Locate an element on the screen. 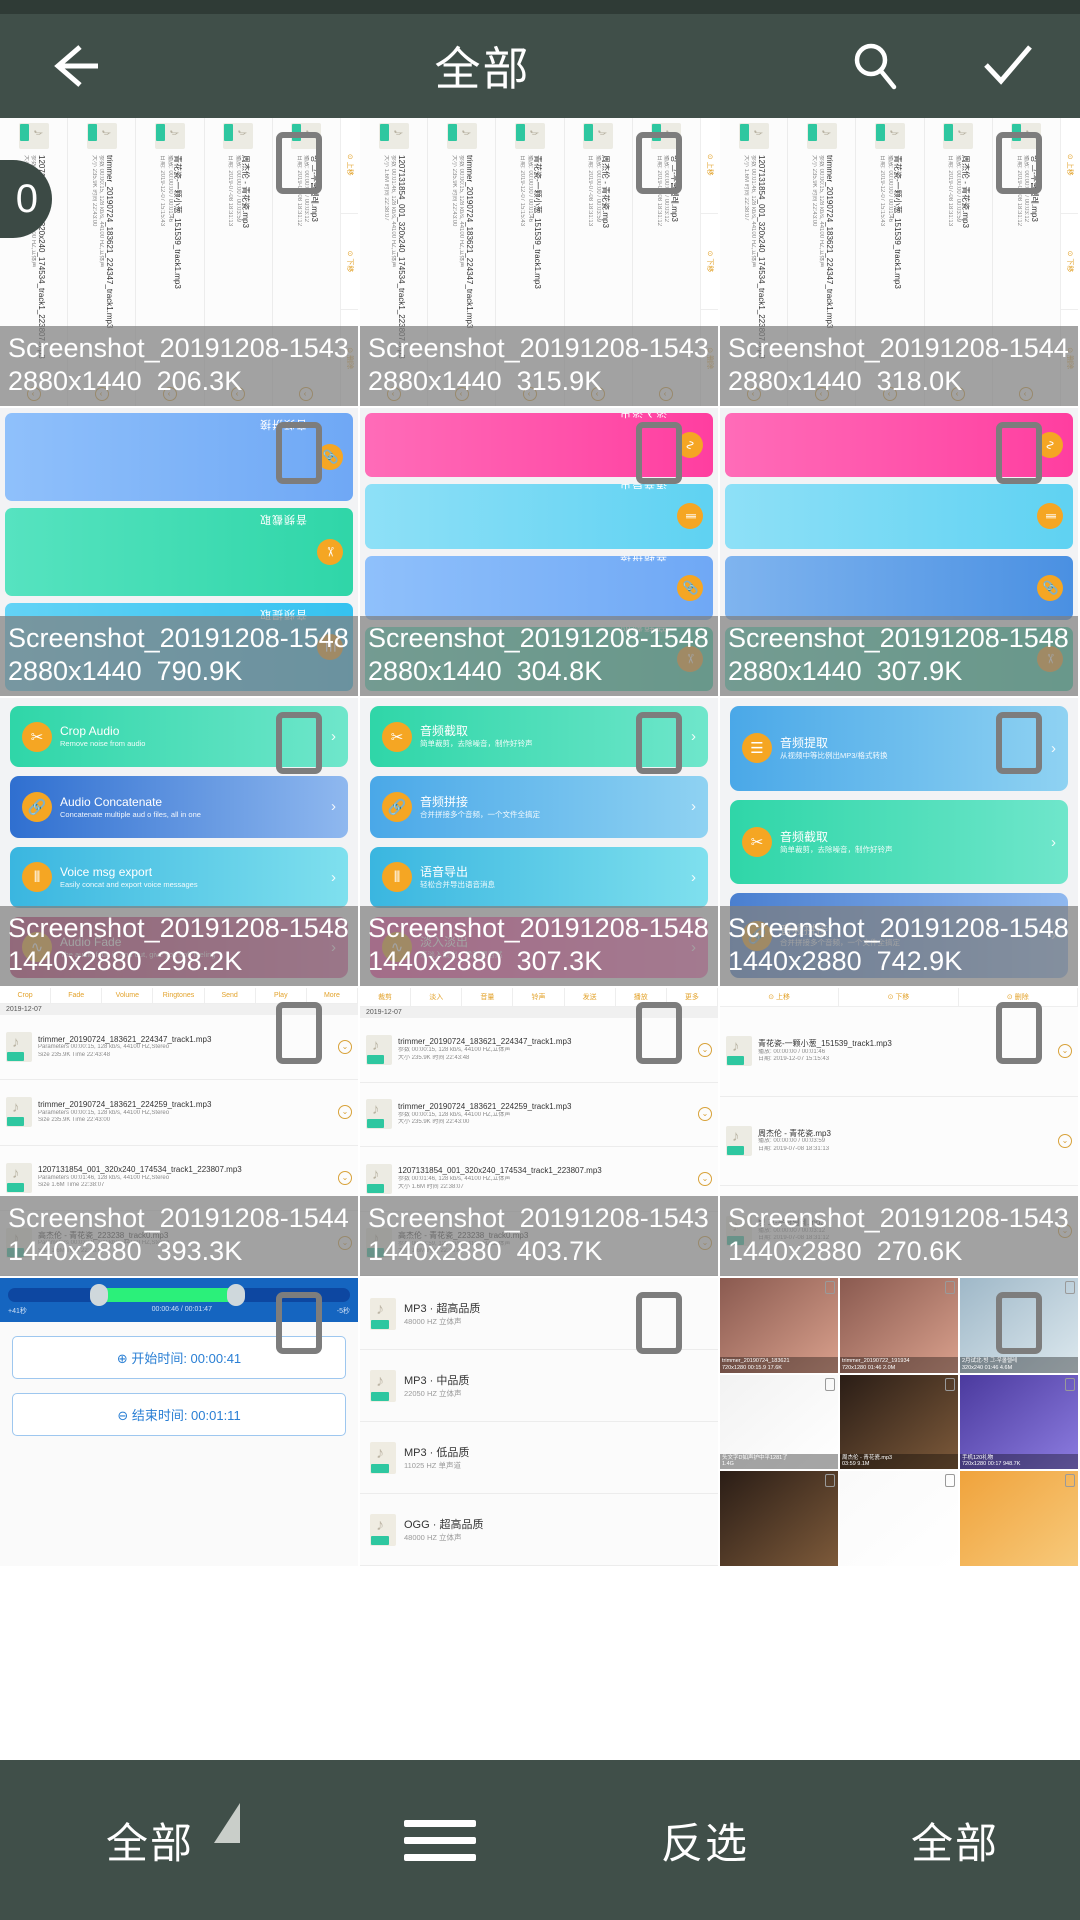 The image size is (1080, 1920). toolbar-item: More is located at coordinates (332, 995).